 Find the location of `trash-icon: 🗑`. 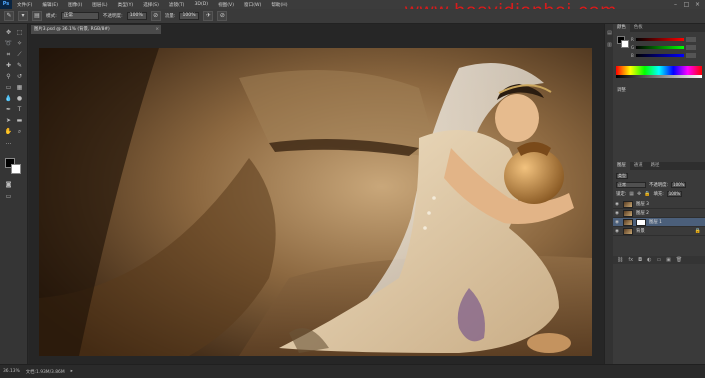

trash-icon: 🗑 is located at coordinates (679, 260).